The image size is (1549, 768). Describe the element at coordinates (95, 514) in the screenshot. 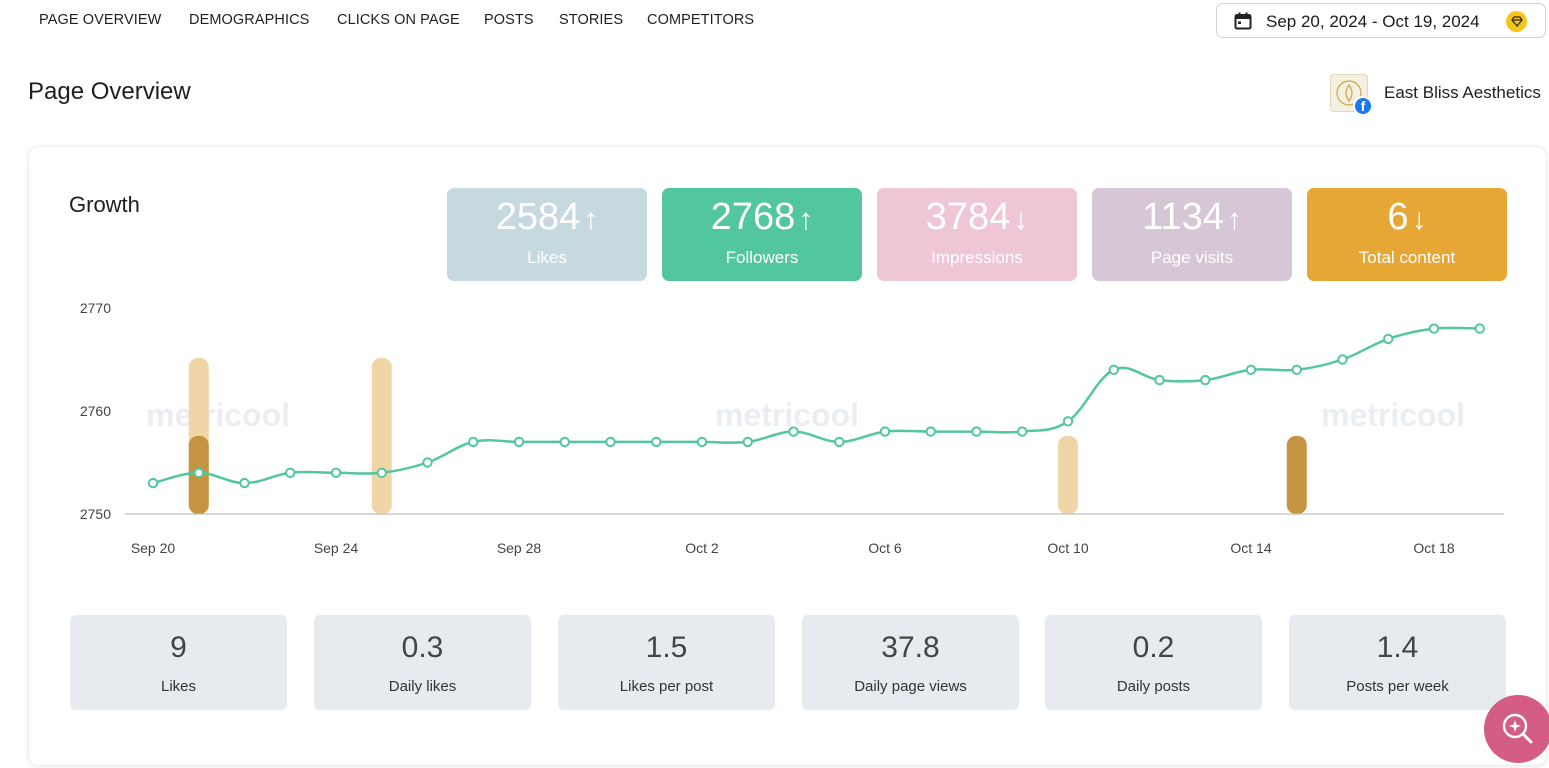

I see `y-tick-label: 2750` at that location.